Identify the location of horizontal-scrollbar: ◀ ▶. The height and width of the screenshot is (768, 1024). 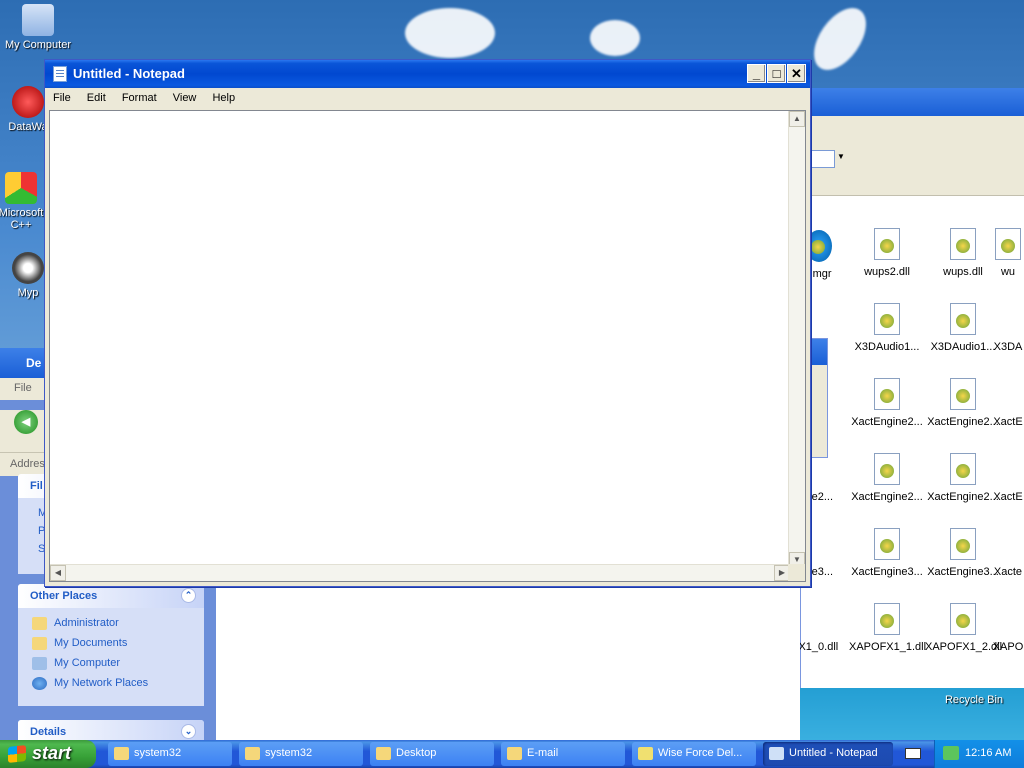
(420, 572).